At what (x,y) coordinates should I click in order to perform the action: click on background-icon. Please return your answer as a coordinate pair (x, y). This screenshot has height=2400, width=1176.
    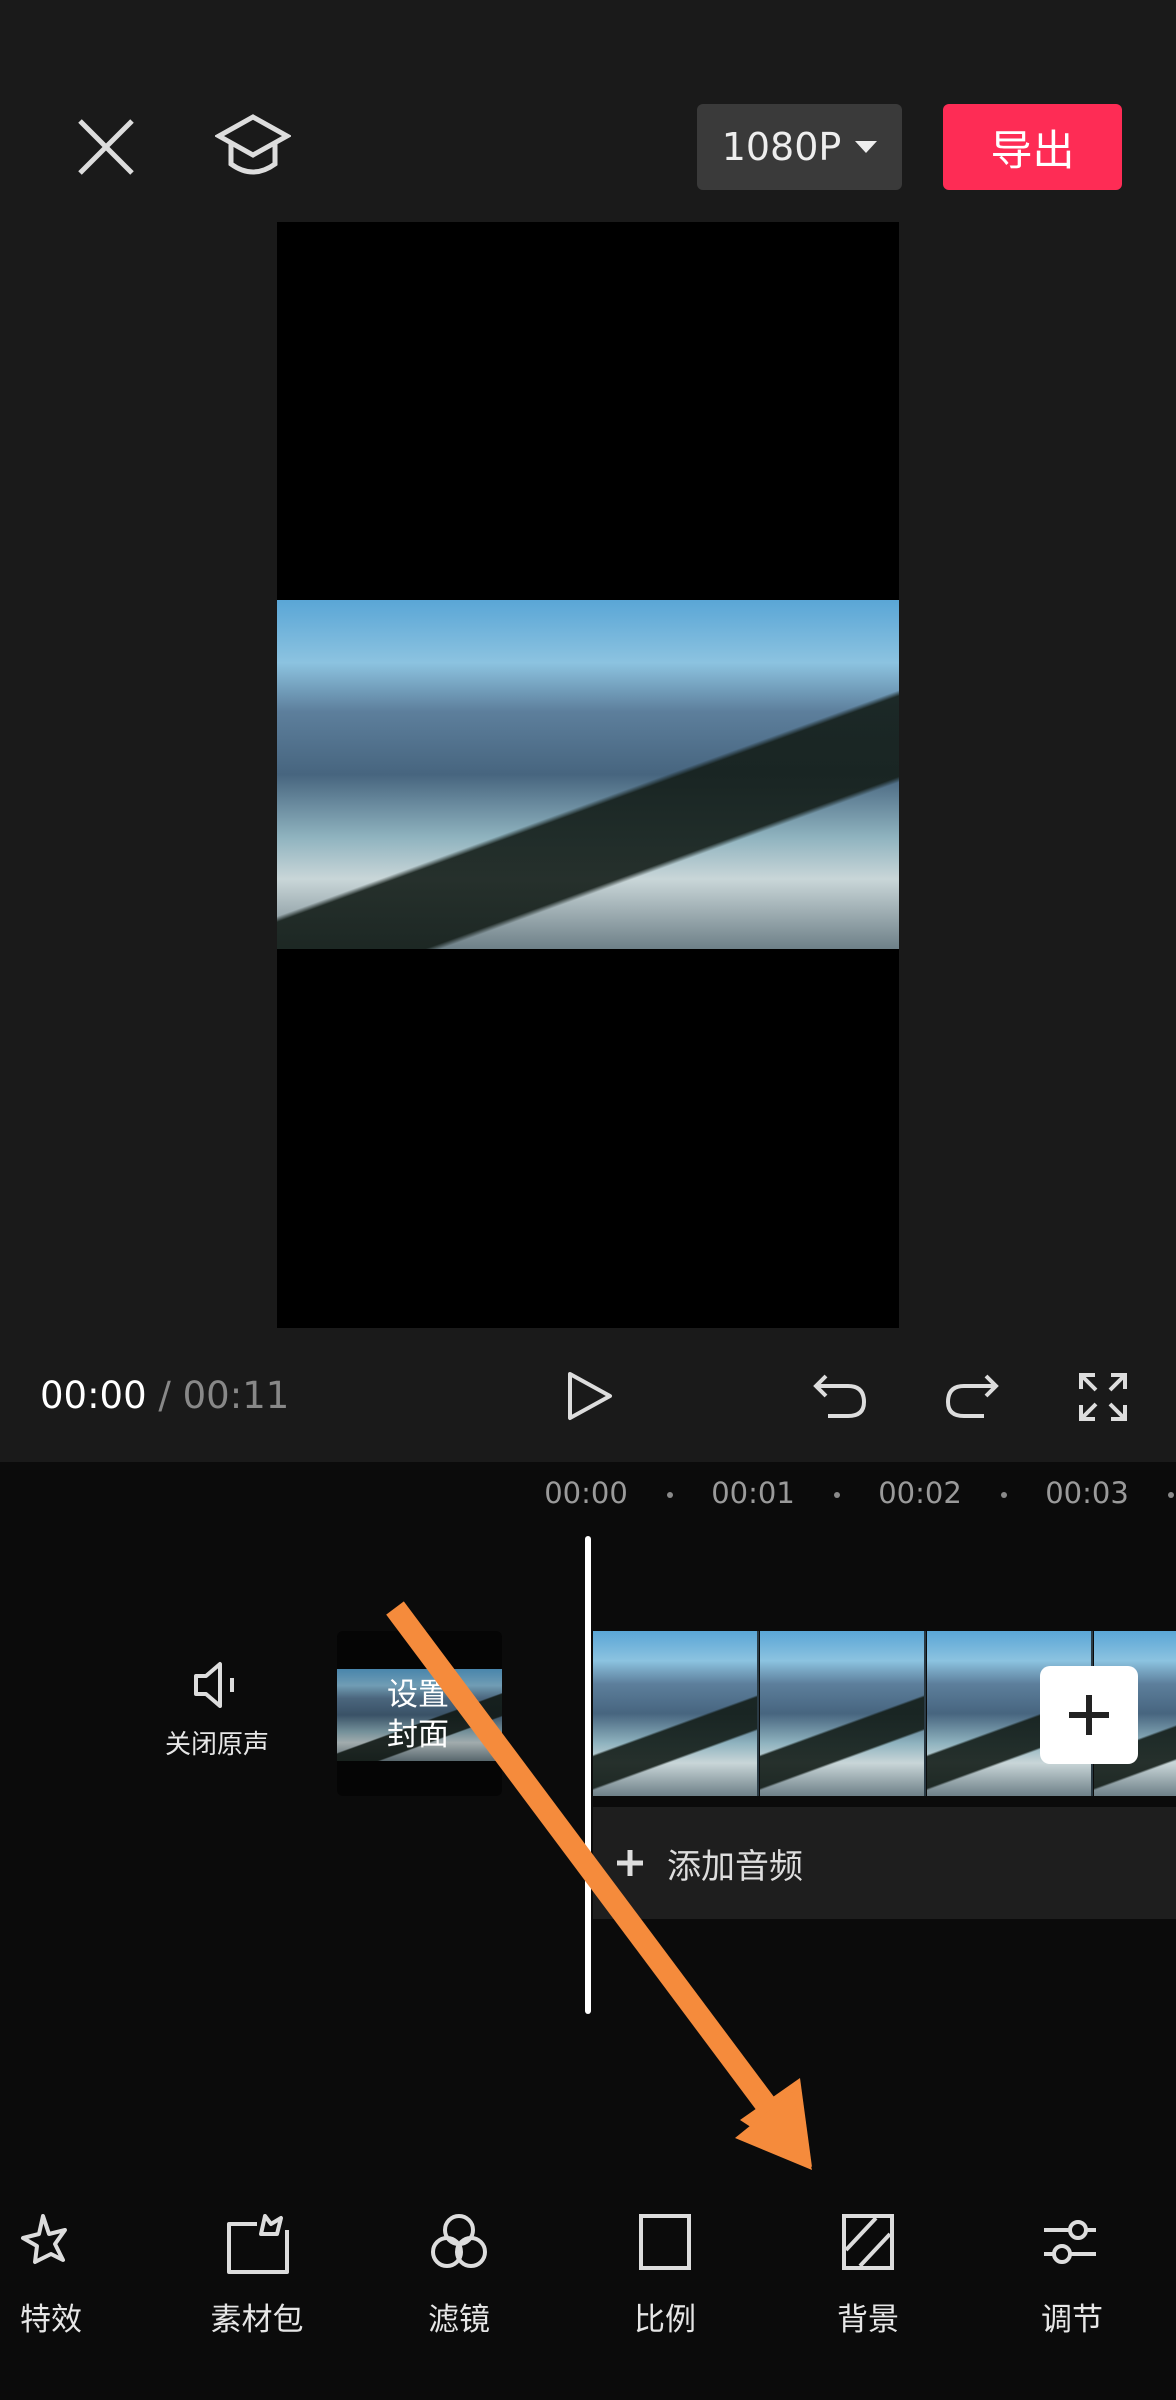
    Looking at the image, I should click on (868, 2242).